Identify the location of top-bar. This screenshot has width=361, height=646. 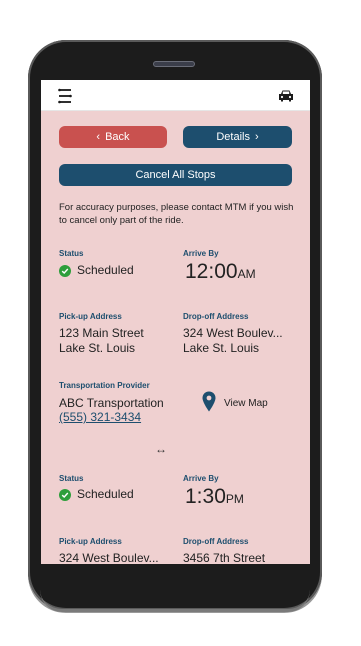
(175, 95).